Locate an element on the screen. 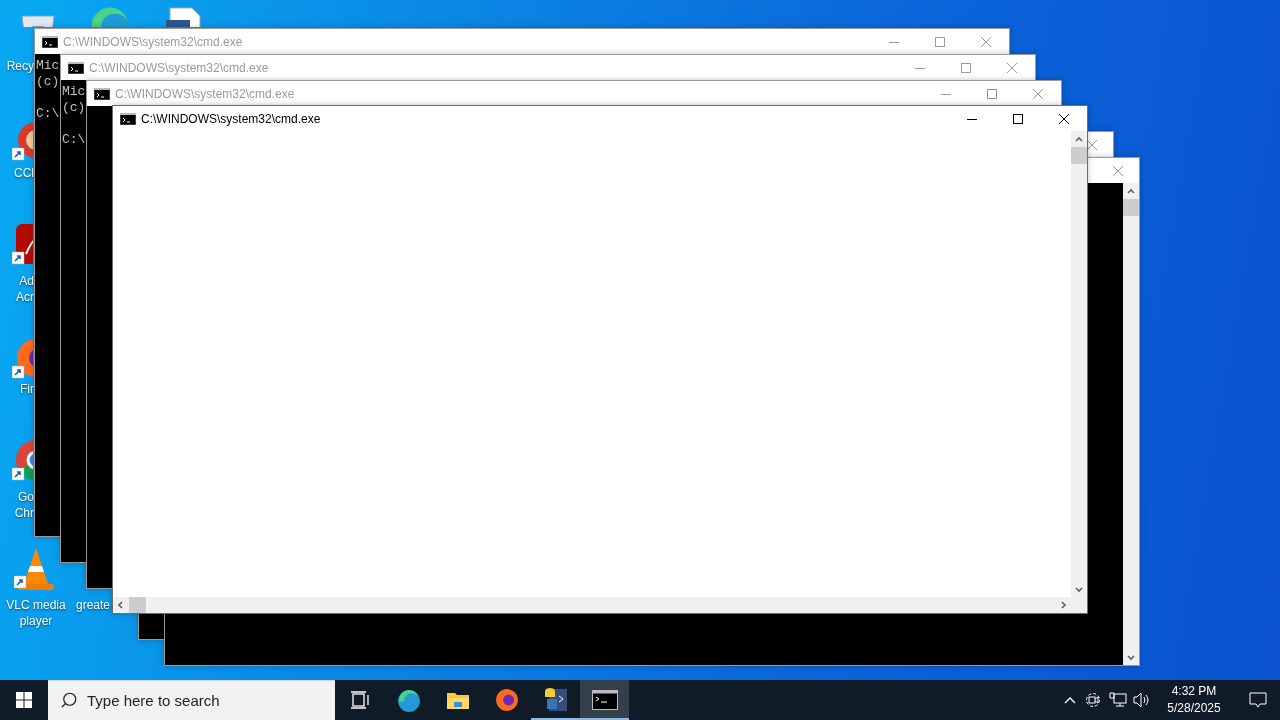 The image size is (1280, 720). network-icon is located at coordinates (1118, 700).